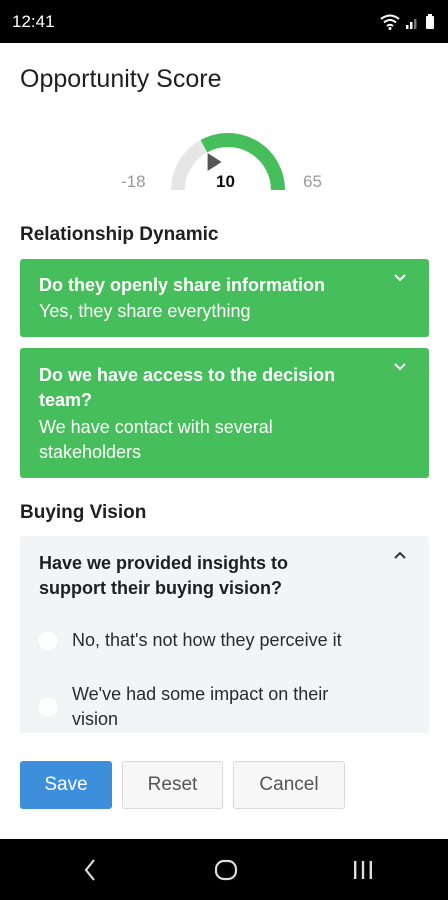 This screenshot has width=448, height=900. What do you see at coordinates (400, 555) in the screenshot?
I see `chevron-up-icon` at bounding box center [400, 555].